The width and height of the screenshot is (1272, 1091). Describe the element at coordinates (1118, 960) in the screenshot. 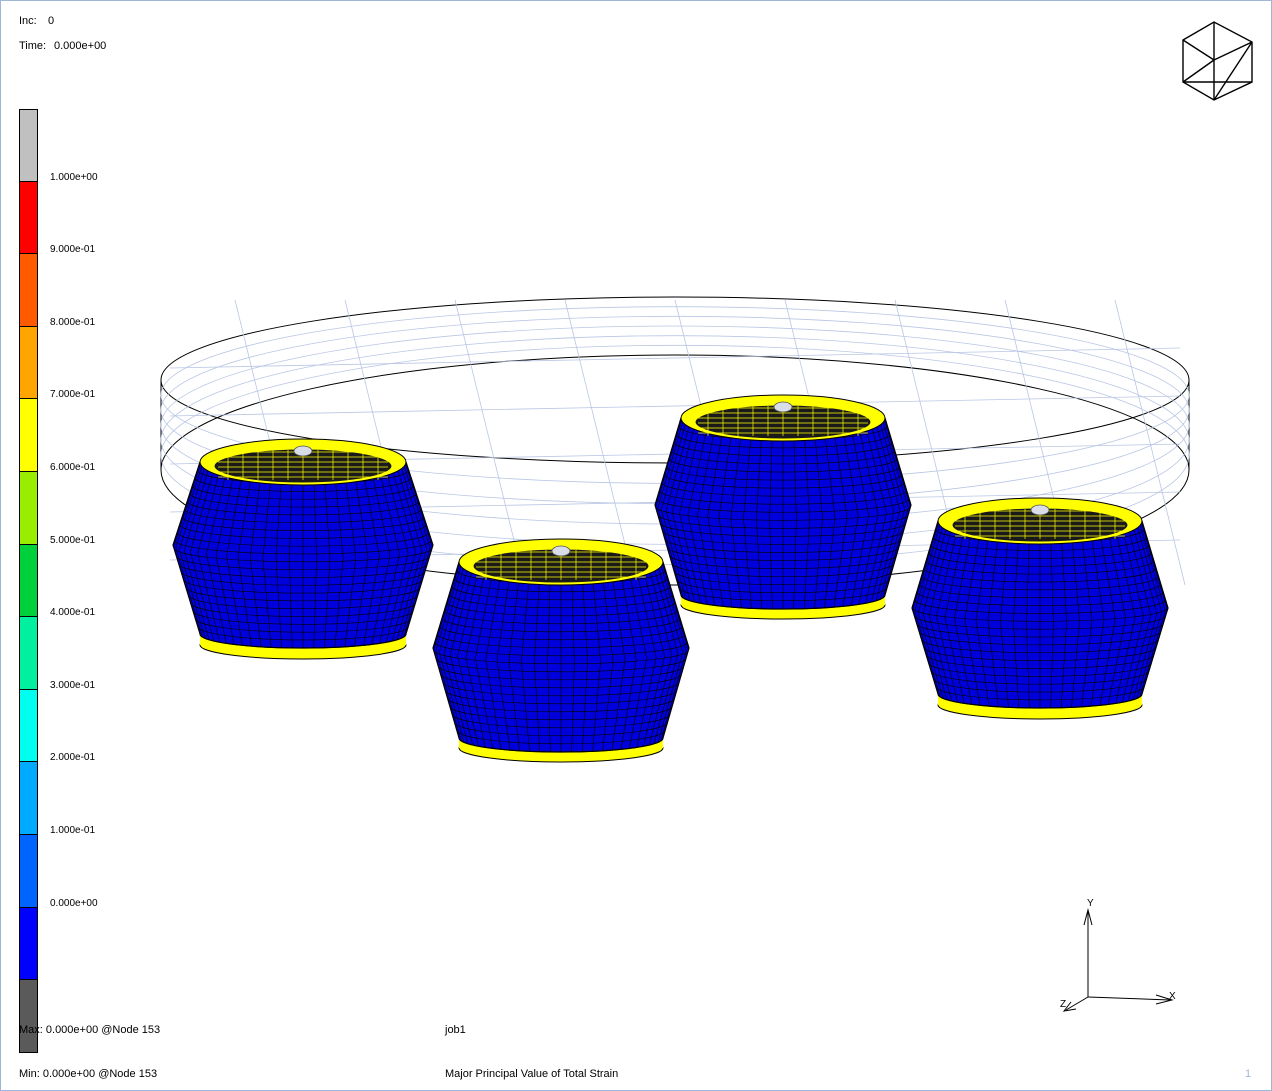

I see `axis-triad-icon` at that location.